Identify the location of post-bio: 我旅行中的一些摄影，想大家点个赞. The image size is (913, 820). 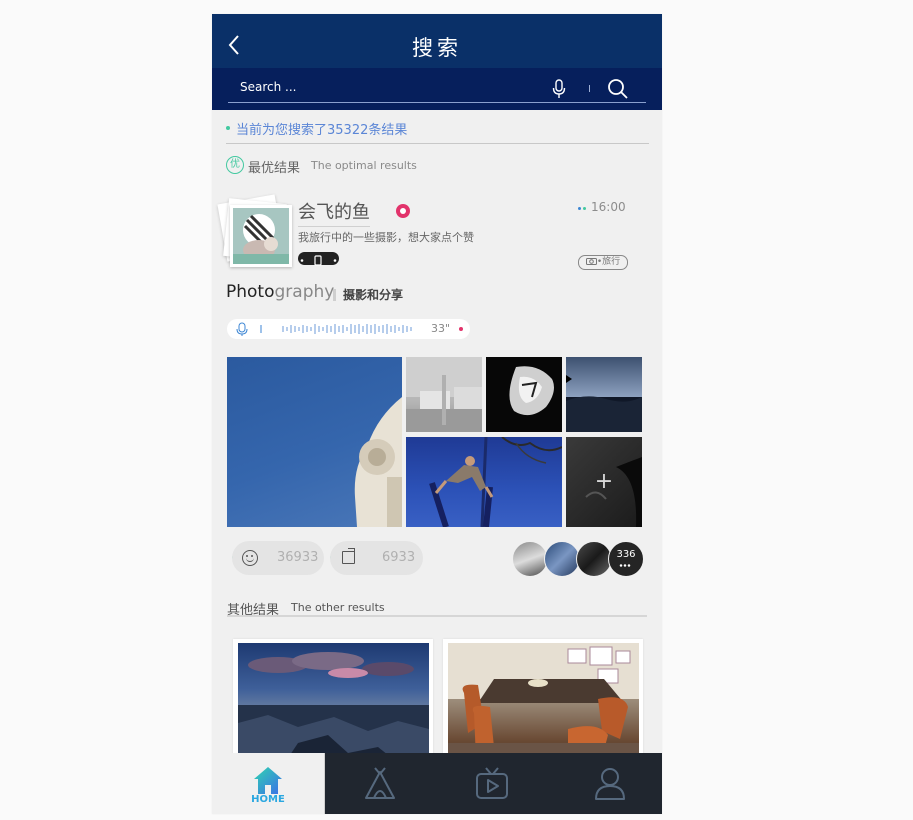
(386, 237).